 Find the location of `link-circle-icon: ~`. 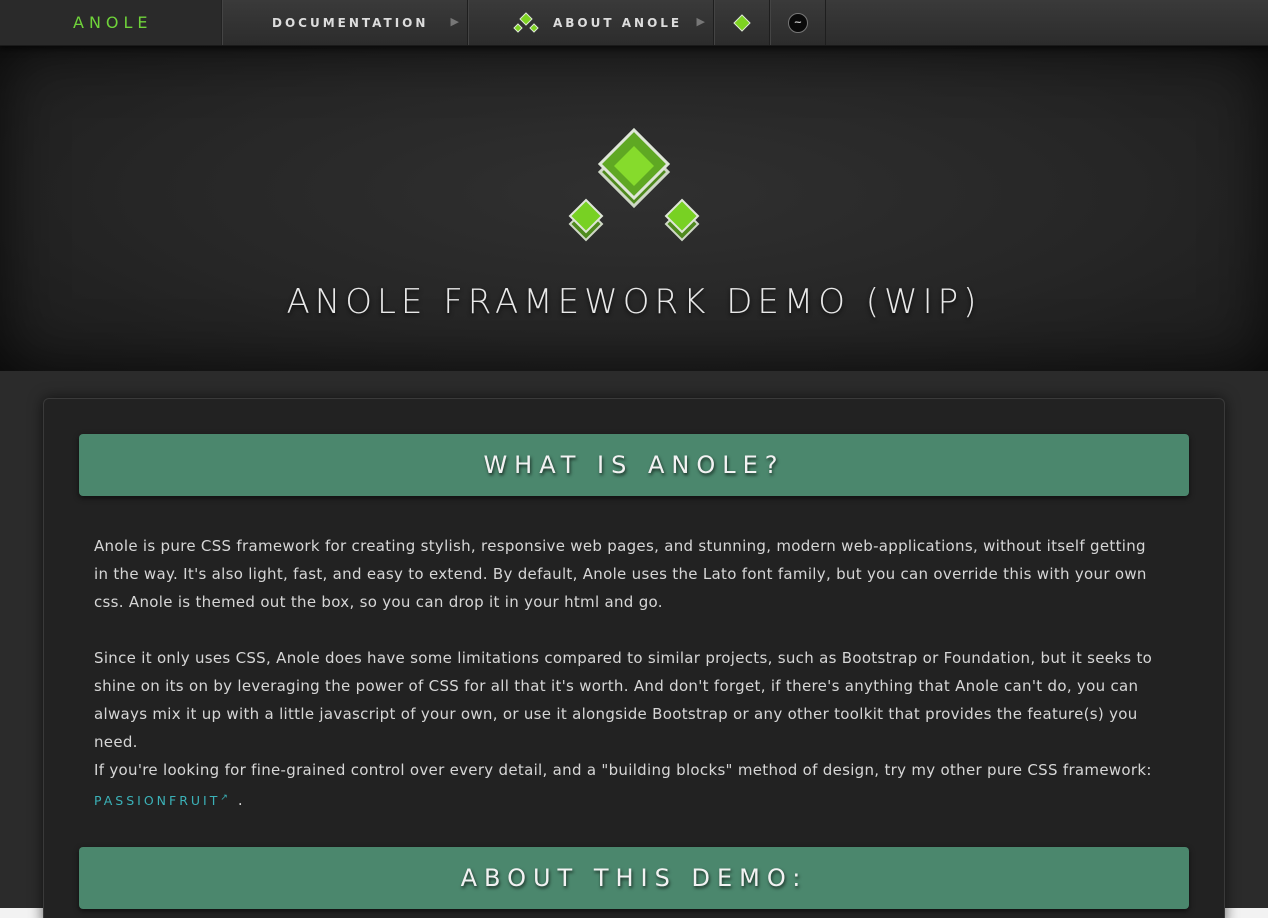

link-circle-icon: ~ is located at coordinates (798, 22).